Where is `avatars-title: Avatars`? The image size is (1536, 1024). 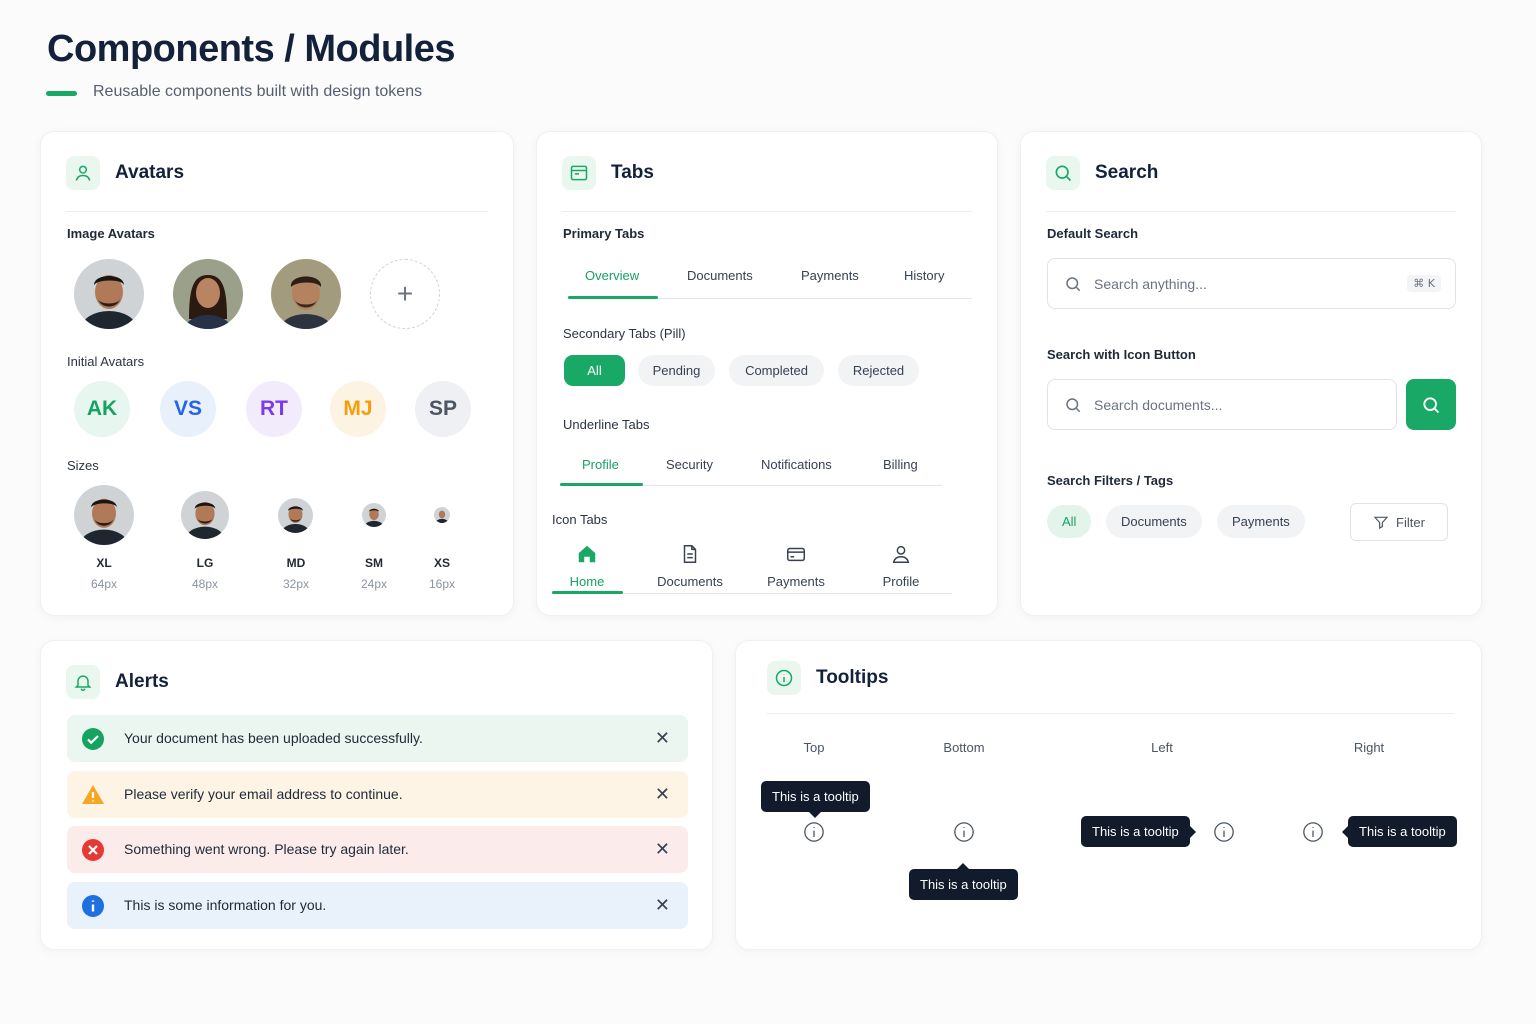 avatars-title: Avatars is located at coordinates (150, 172).